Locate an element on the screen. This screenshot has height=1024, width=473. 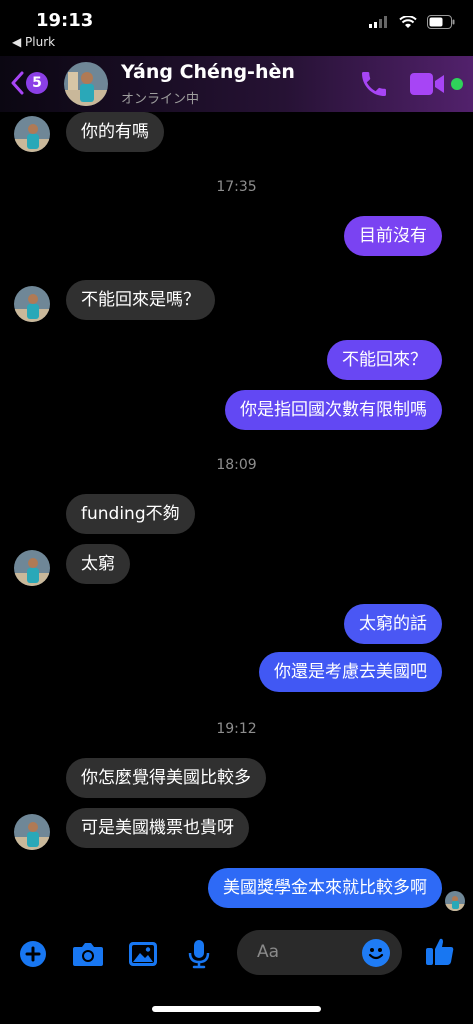
video-camera-icon is located at coordinates (427, 84).